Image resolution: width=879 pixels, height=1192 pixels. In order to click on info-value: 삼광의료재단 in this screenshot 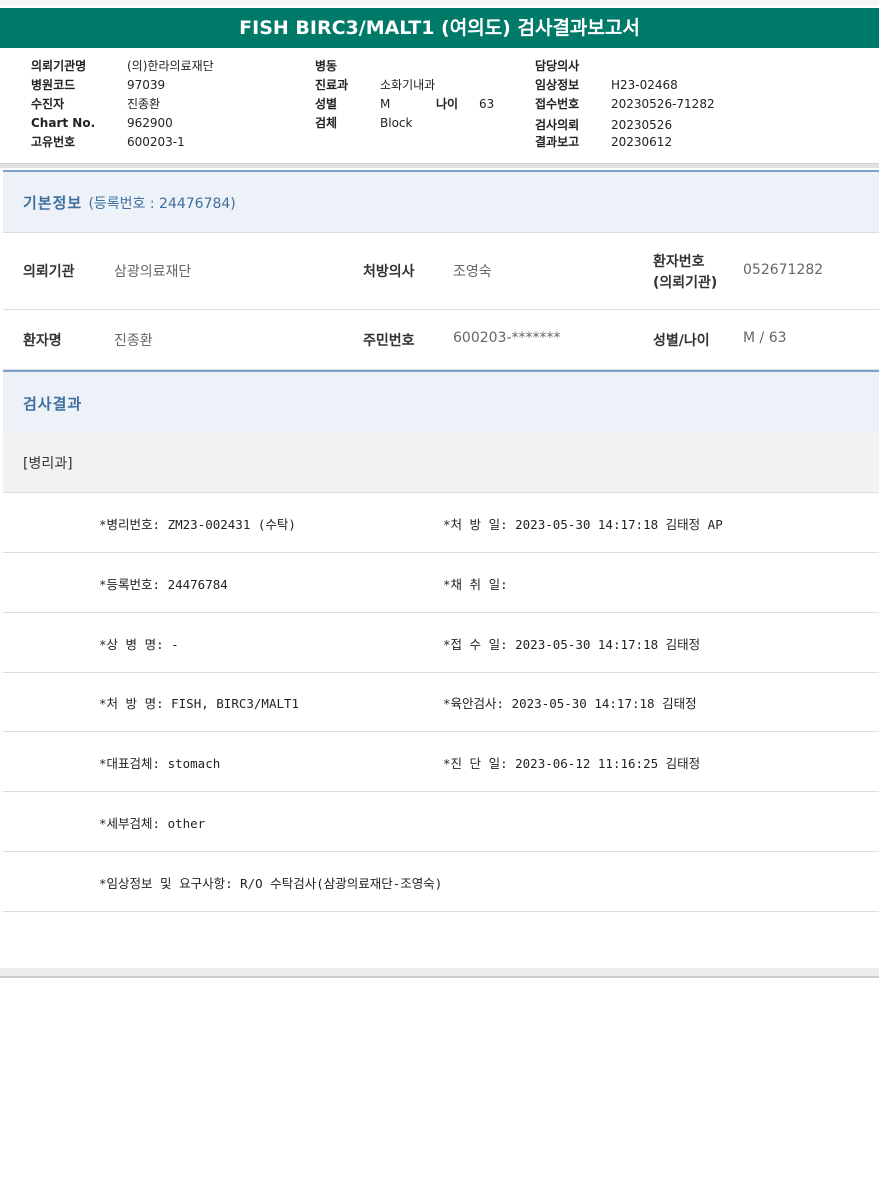, I will do `click(153, 272)`.